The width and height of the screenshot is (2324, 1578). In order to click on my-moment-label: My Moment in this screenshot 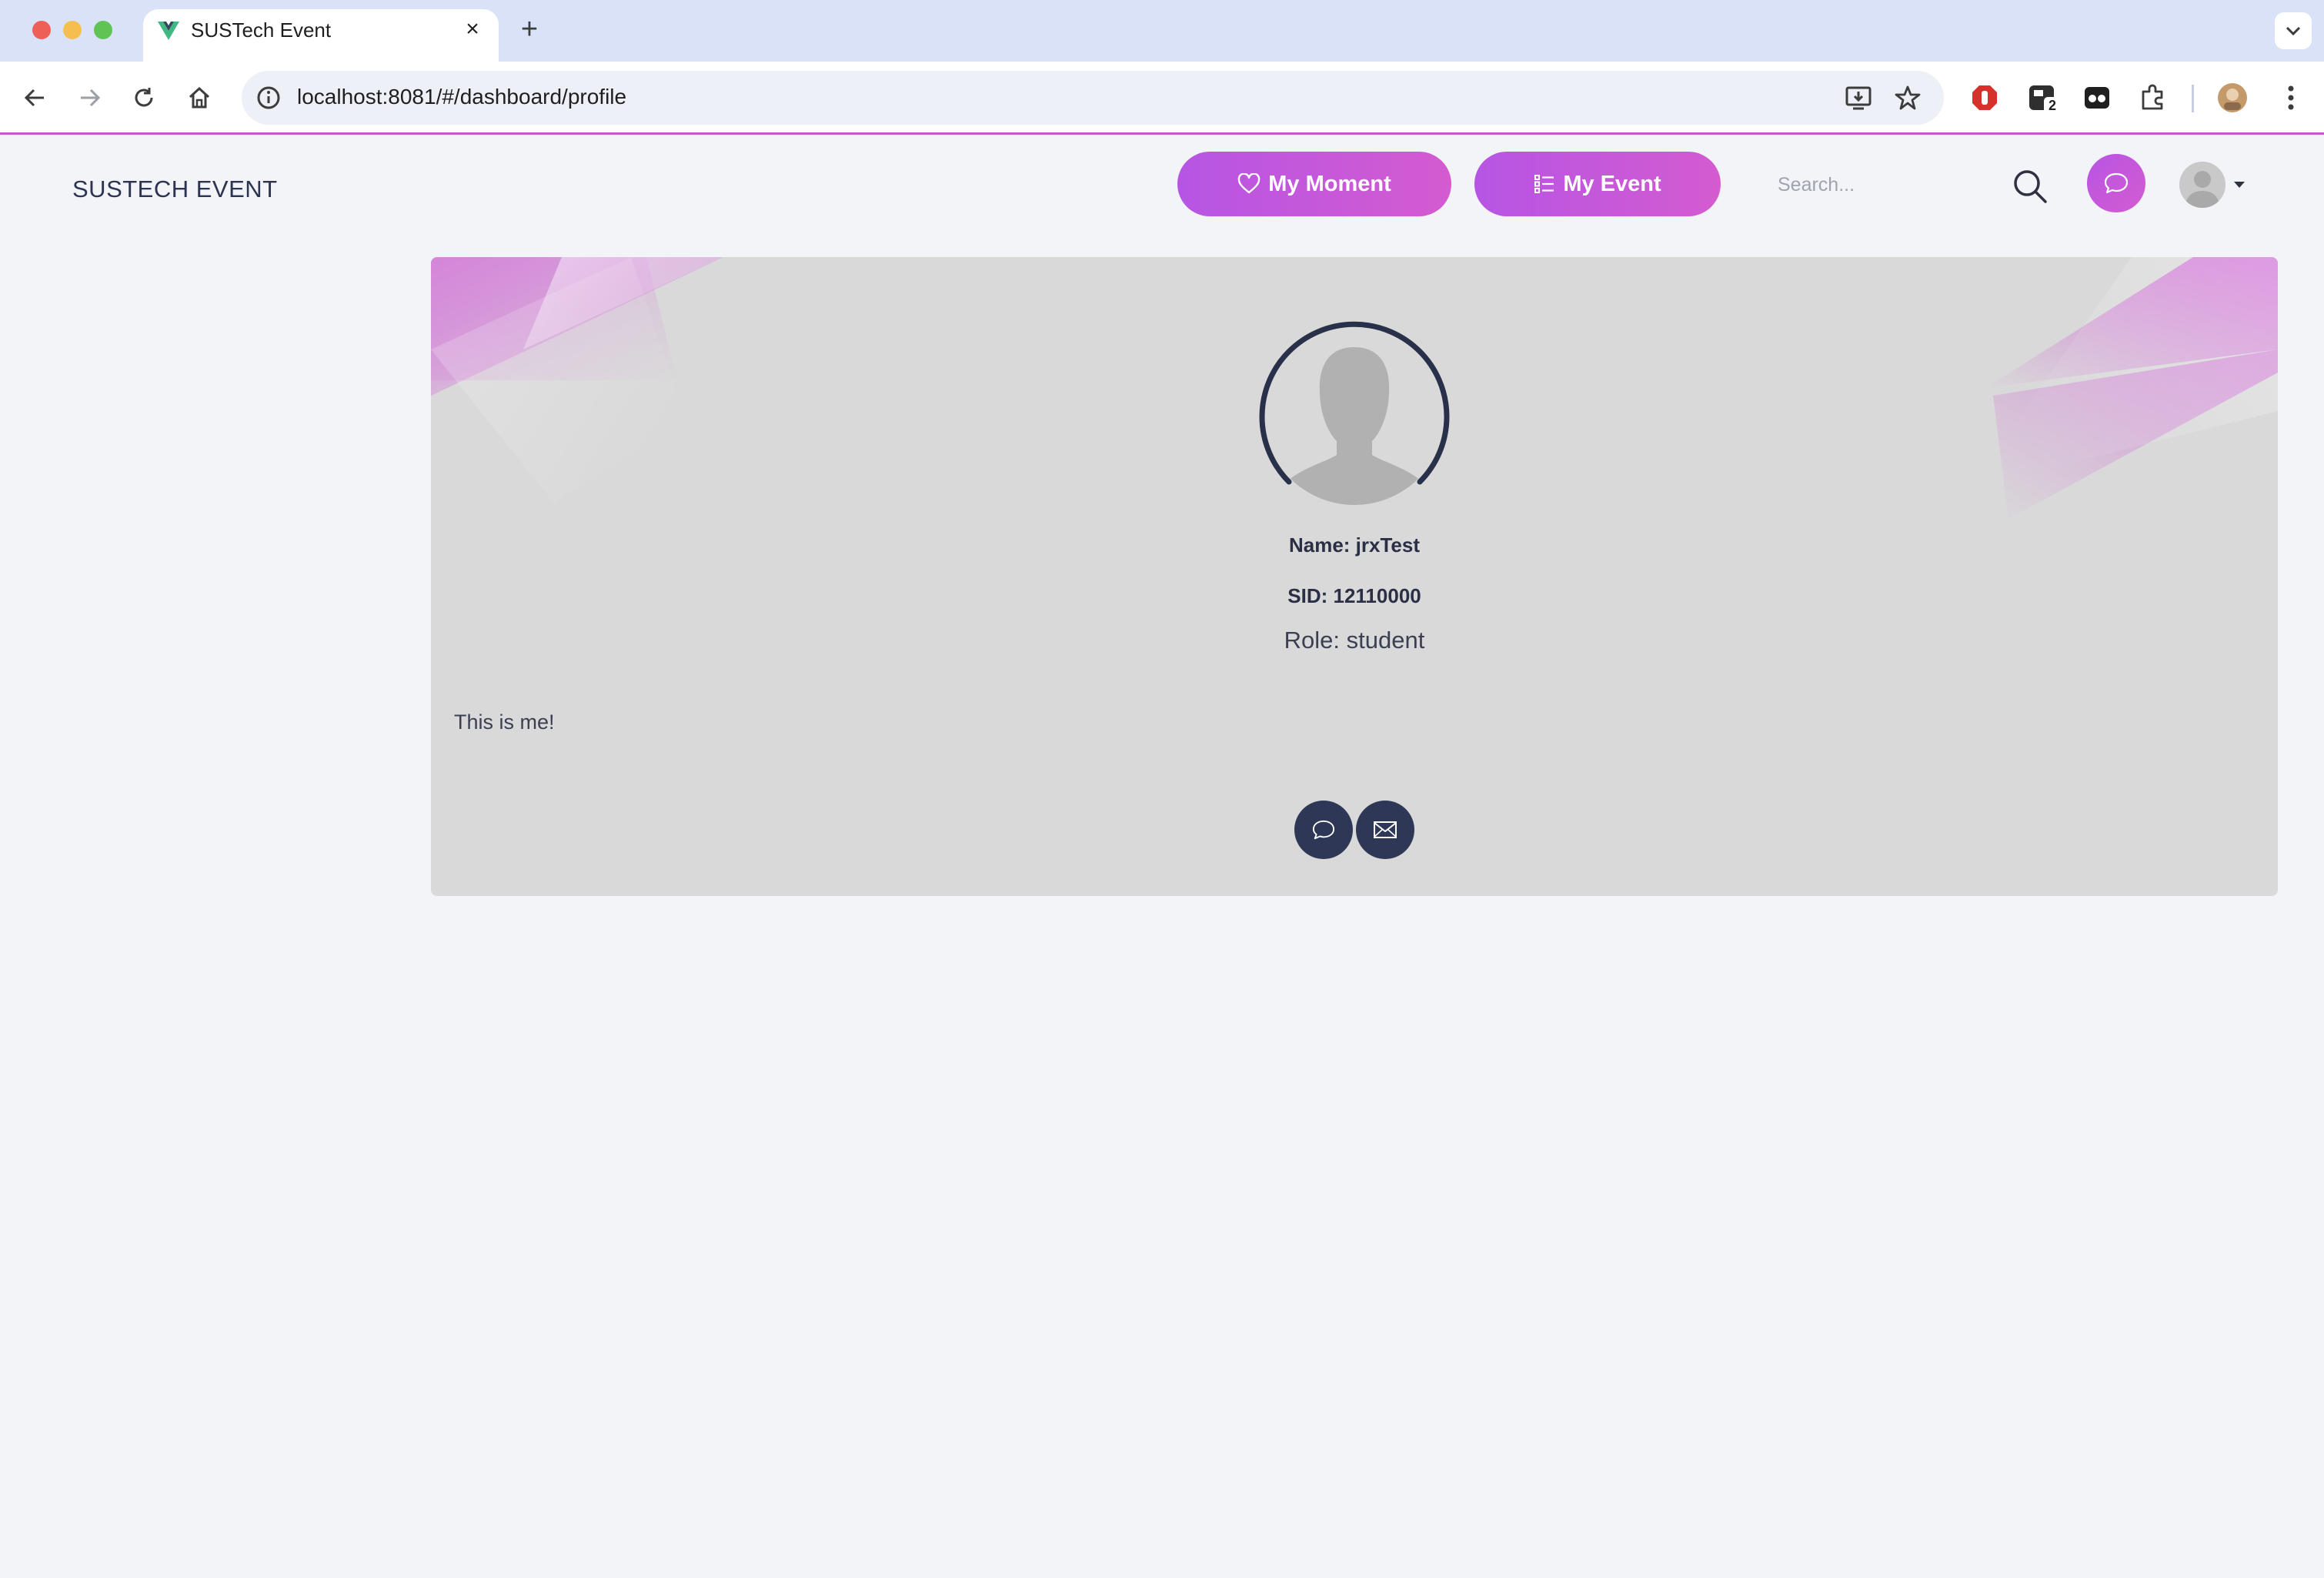, I will do `click(1330, 183)`.